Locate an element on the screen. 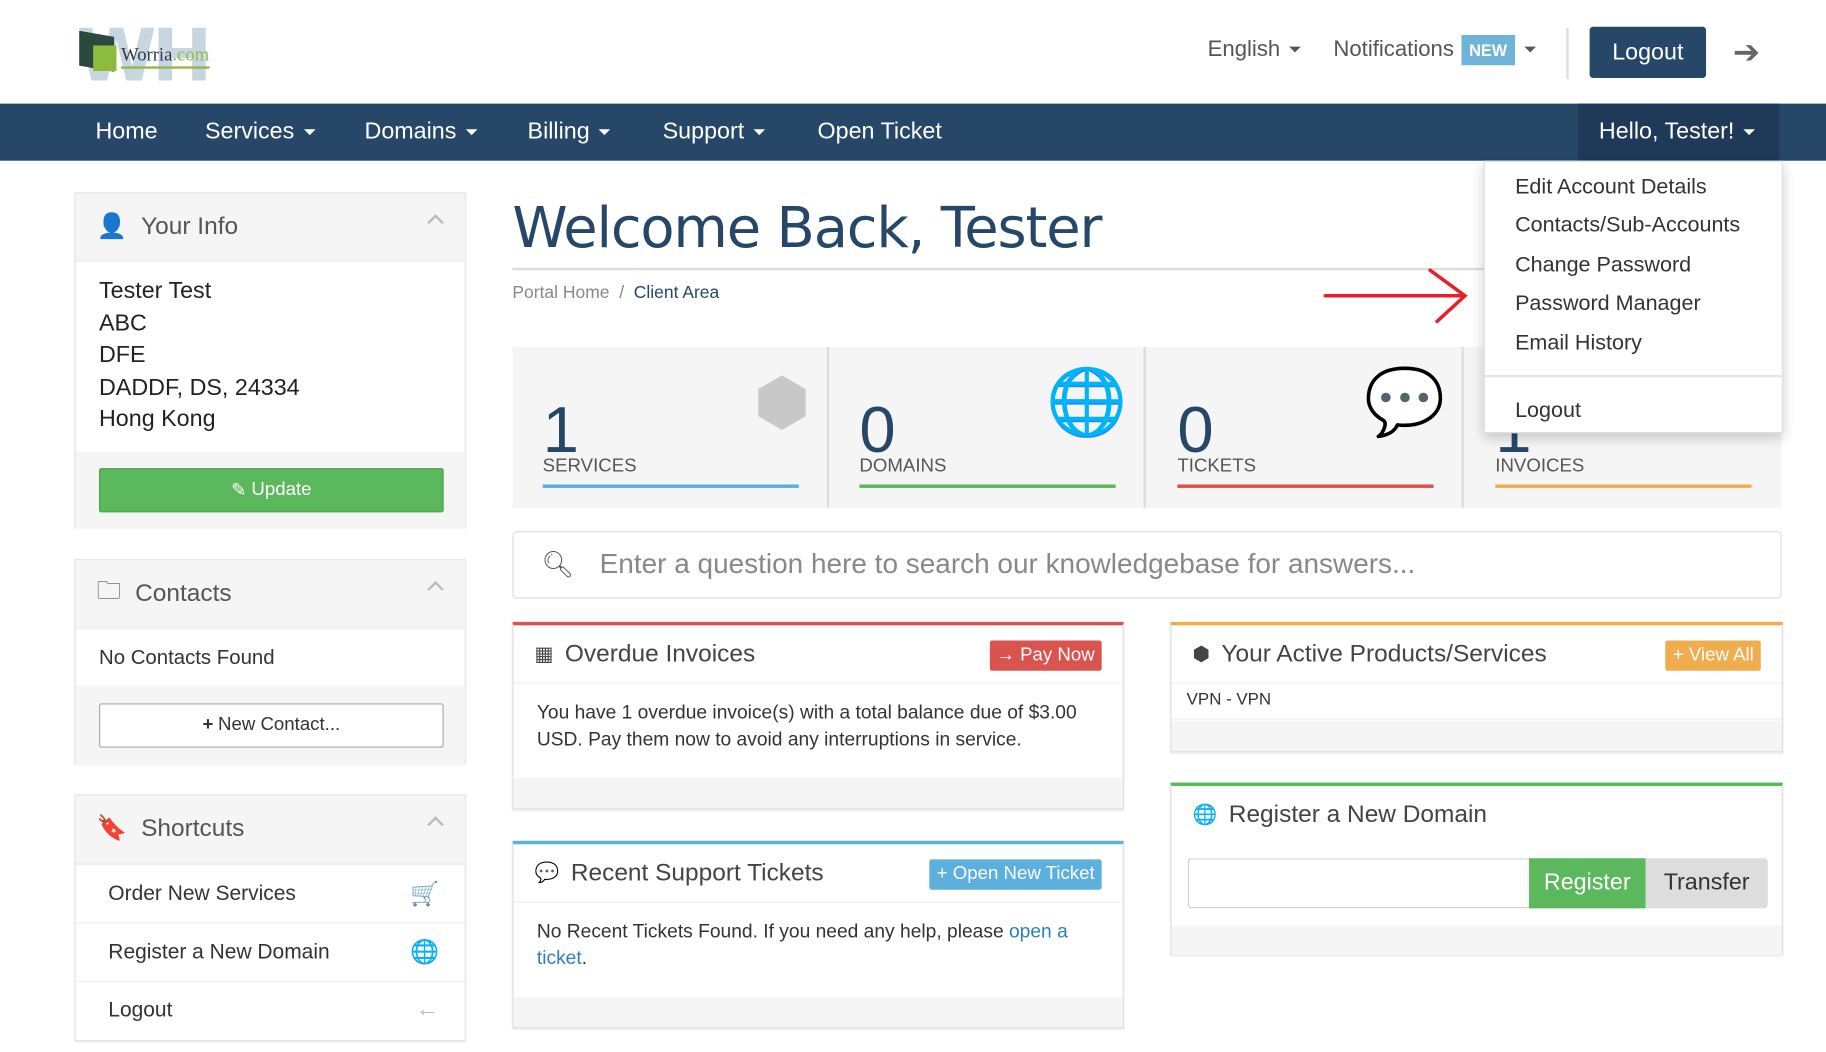 This screenshot has width=1826, height=1052. register-domain-card: 🌐 Register a New Domain Register Transfer is located at coordinates (1476, 868).